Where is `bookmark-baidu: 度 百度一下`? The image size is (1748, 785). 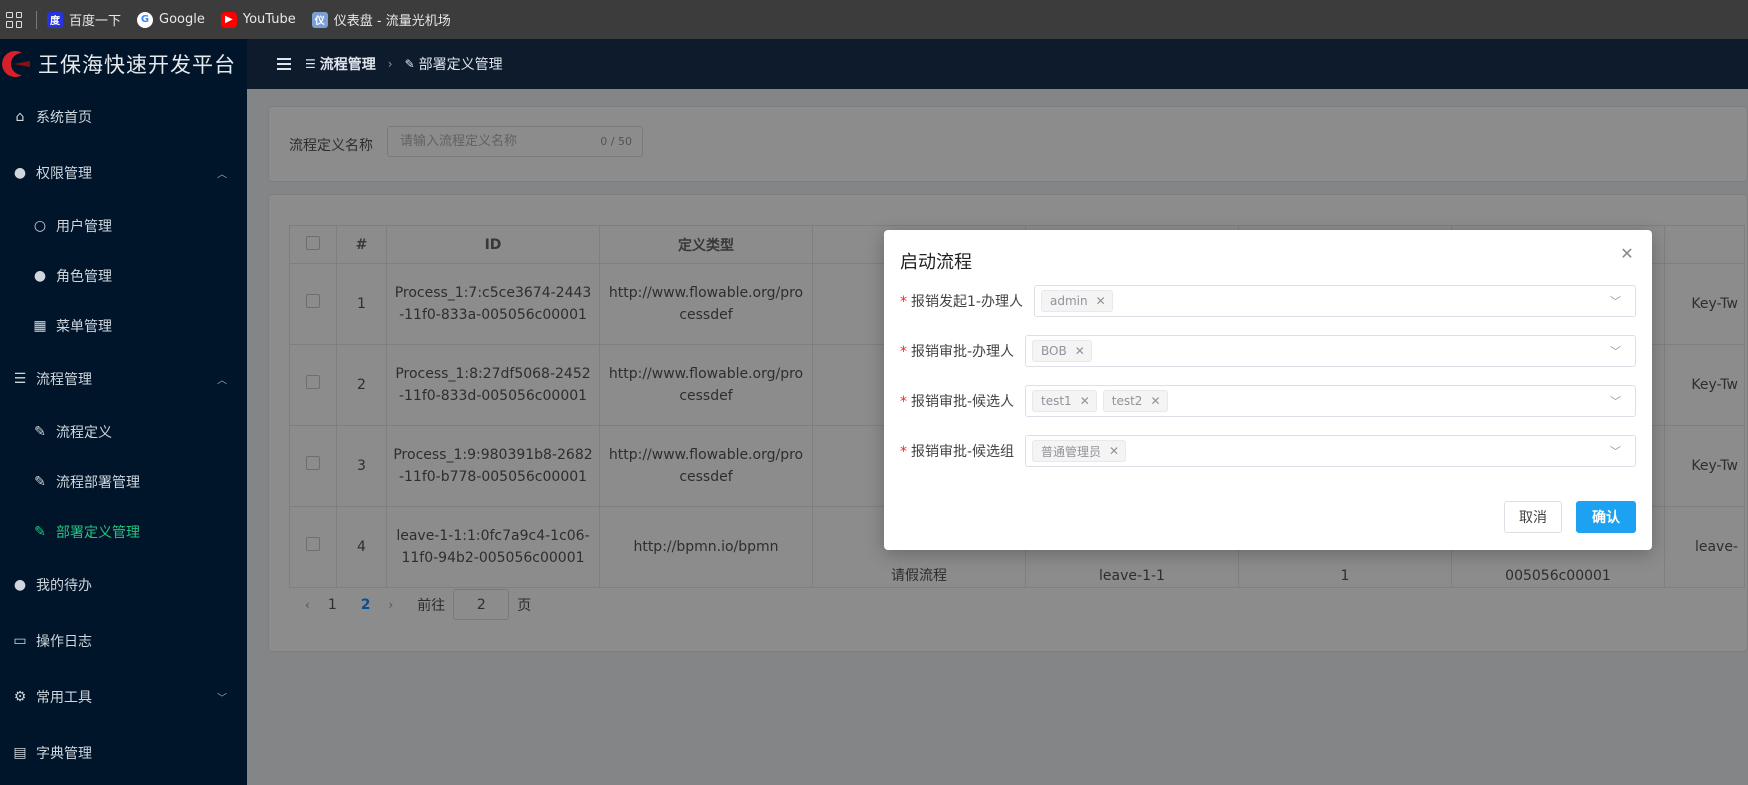 bookmark-baidu: 度 百度一下 is located at coordinates (84, 19).